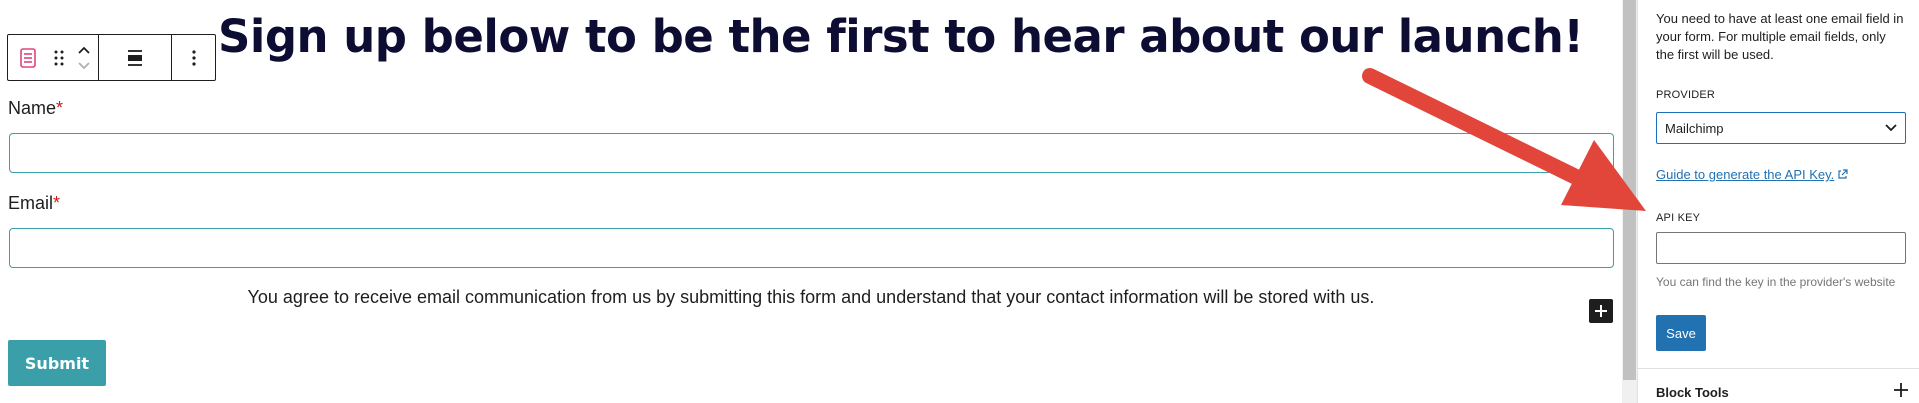  What do you see at coordinates (1629, 190) in the screenshot?
I see `scrollbar-thumb` at bounding box center [1629, 190].